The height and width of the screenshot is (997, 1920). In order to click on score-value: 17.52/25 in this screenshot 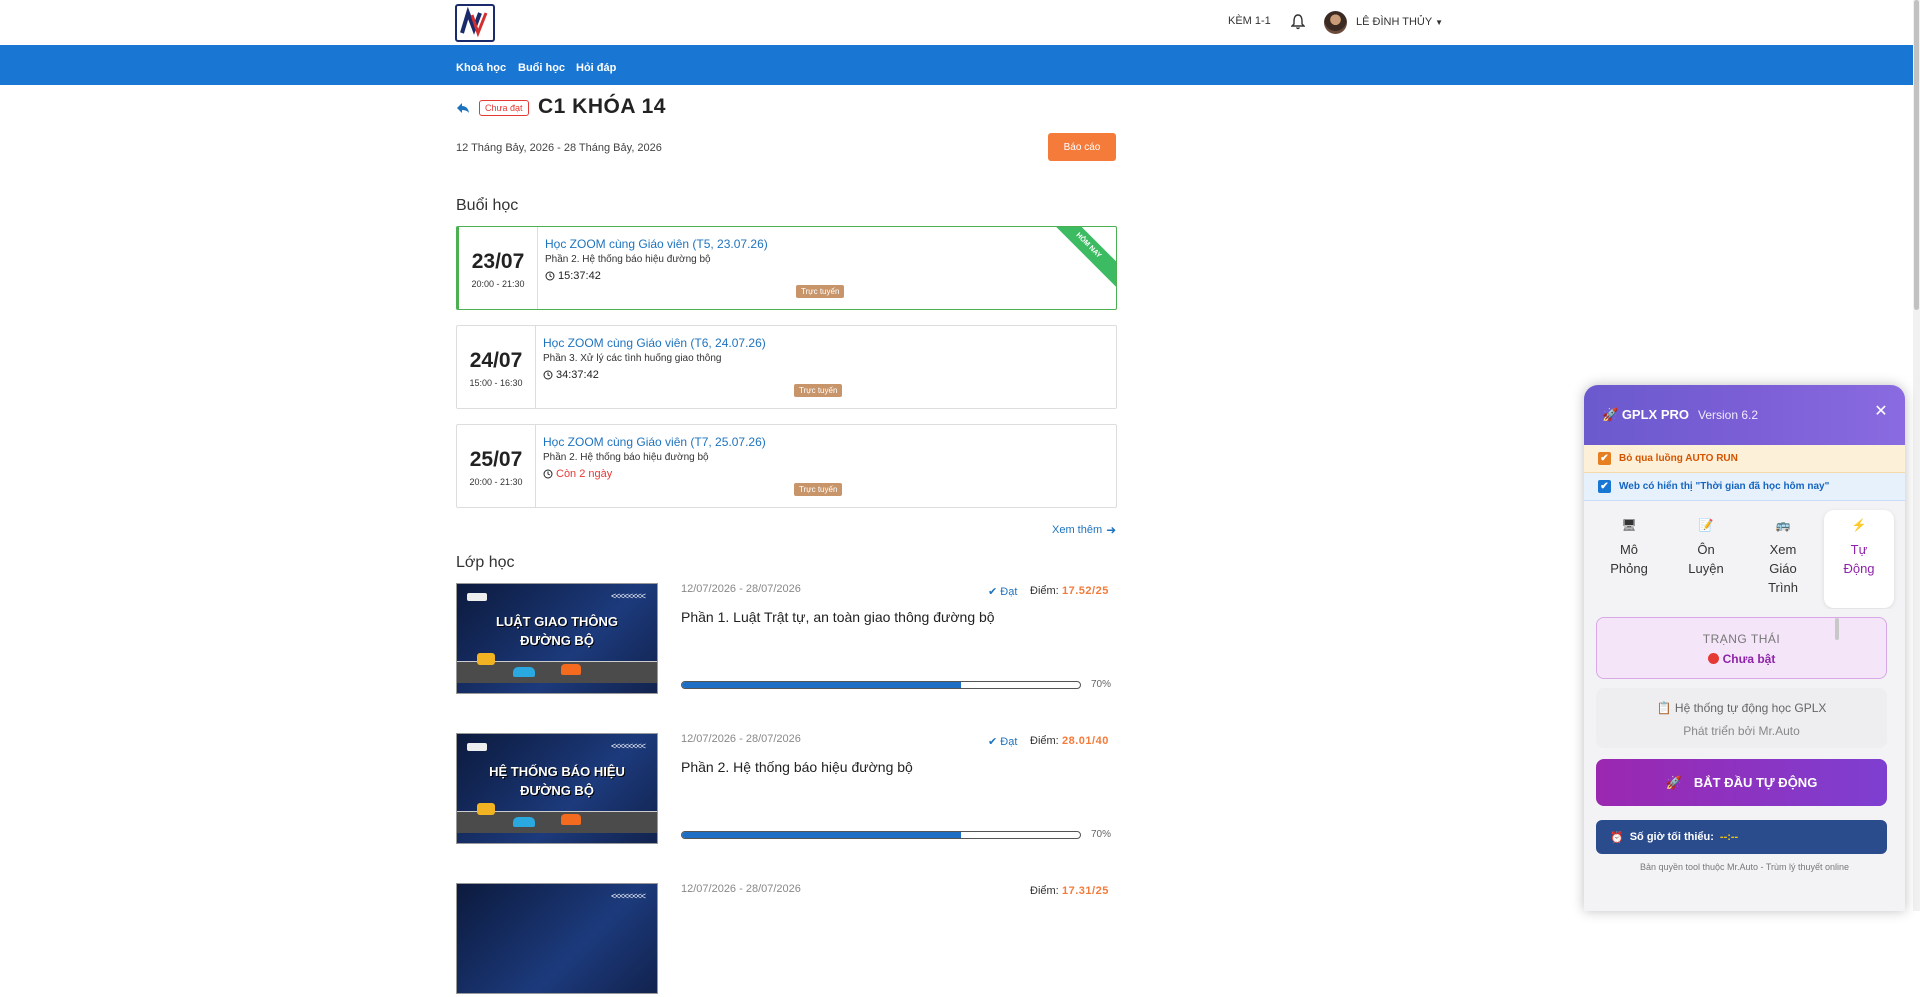, I will do `click(1085, 591)`.